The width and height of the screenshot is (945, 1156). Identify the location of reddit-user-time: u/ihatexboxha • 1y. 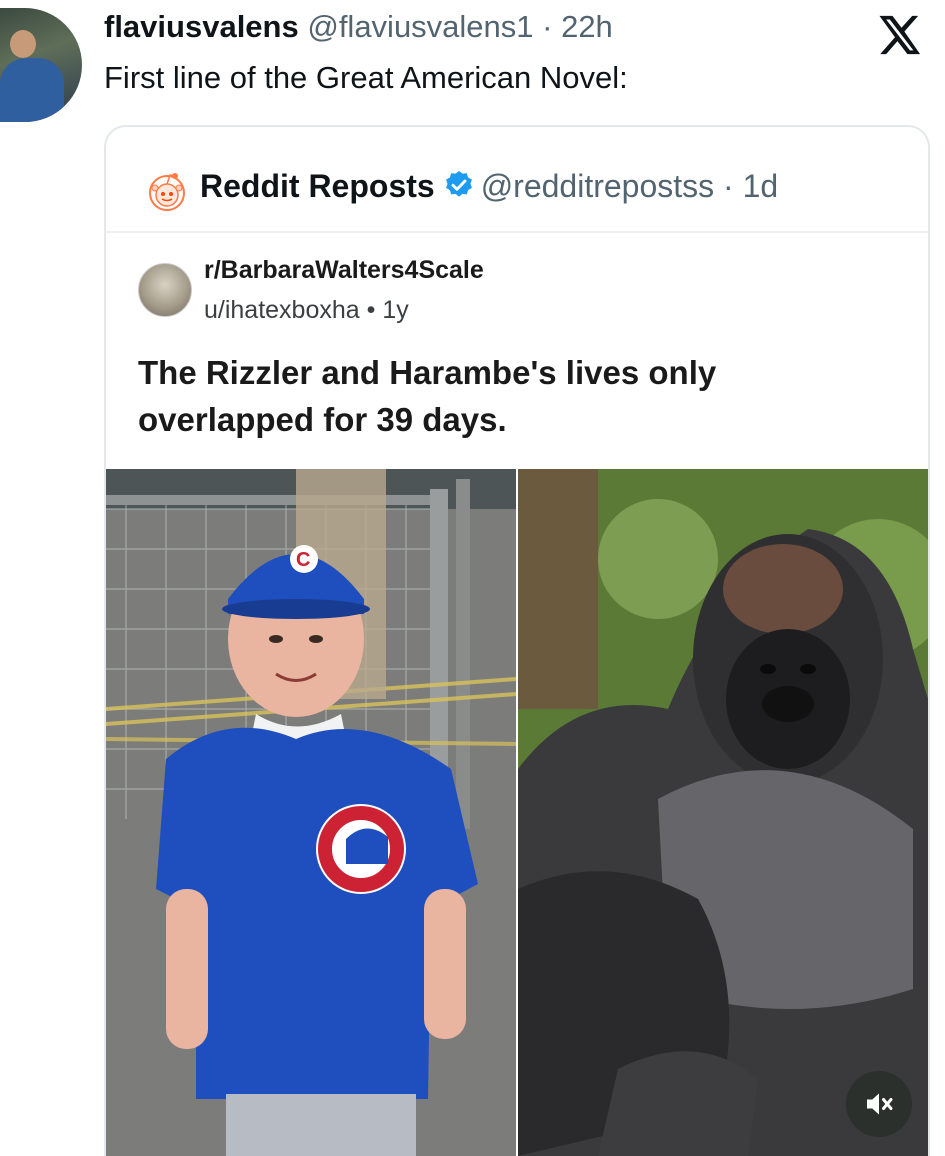
(306, 310).